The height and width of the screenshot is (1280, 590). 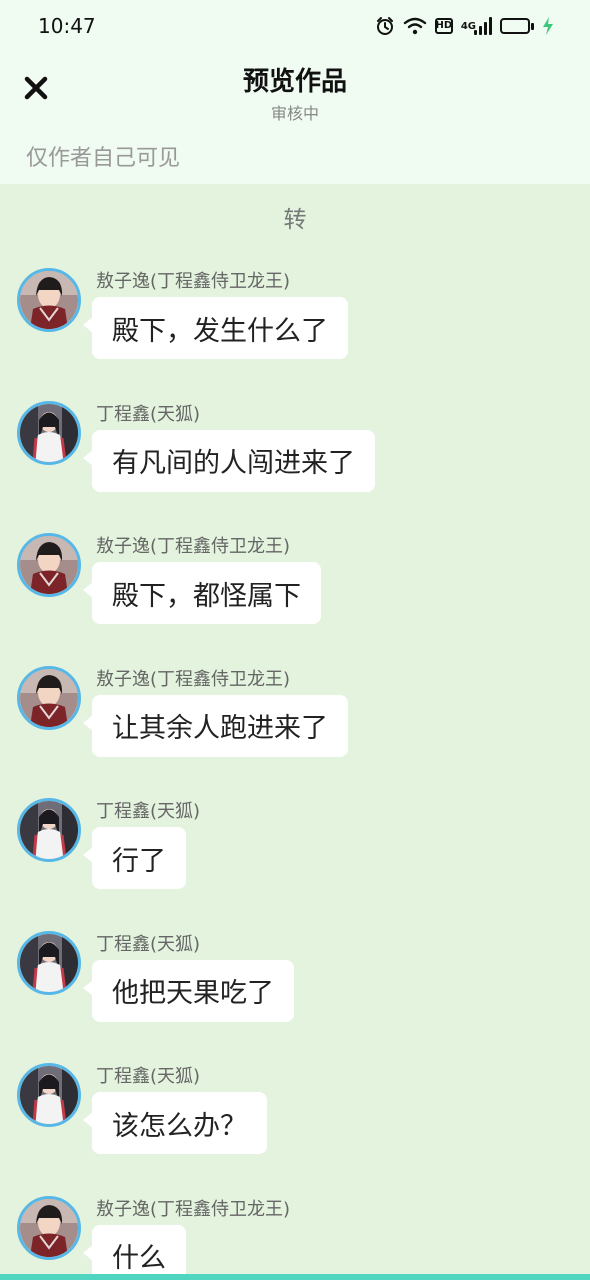 I want to click on message-item: 敖子逸(丁程鑫侍卫龙王) 什么, so click(x=295, y=1234).